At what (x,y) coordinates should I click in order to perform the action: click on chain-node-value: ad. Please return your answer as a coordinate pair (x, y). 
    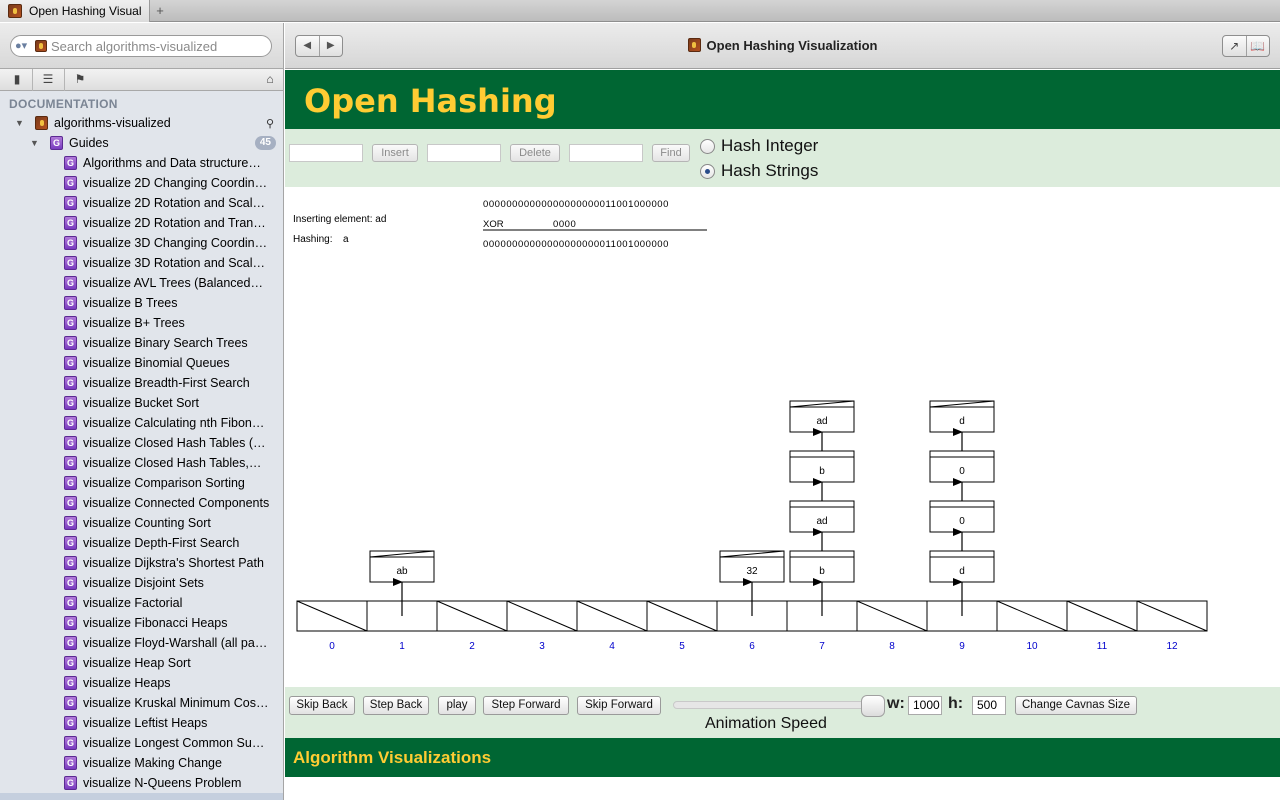
    Looking at the image, I should click on (821, 421).